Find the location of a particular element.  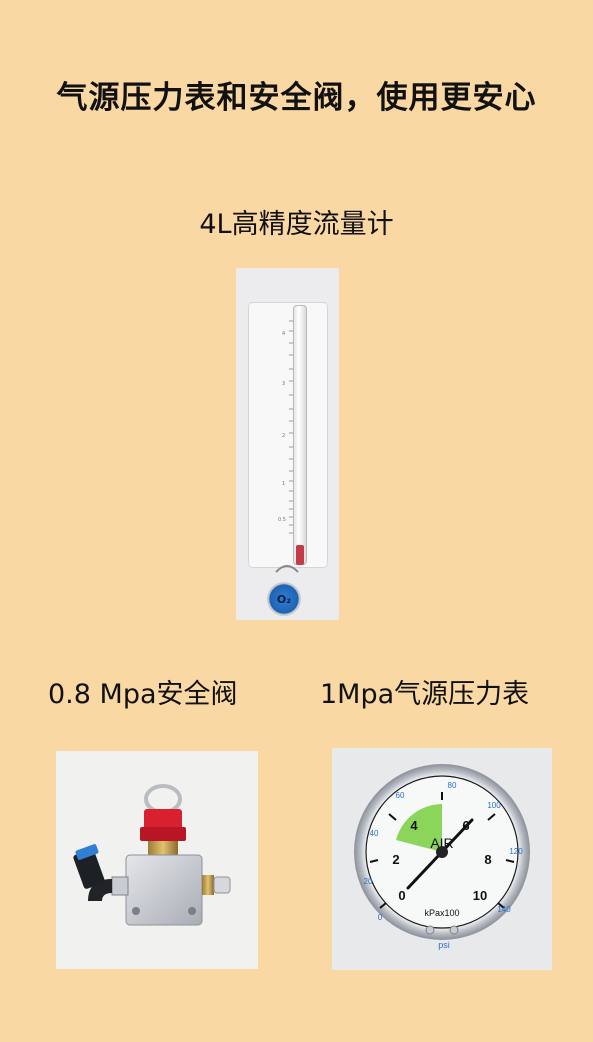

svg-text: 20 is located at coordinates (368, 881).